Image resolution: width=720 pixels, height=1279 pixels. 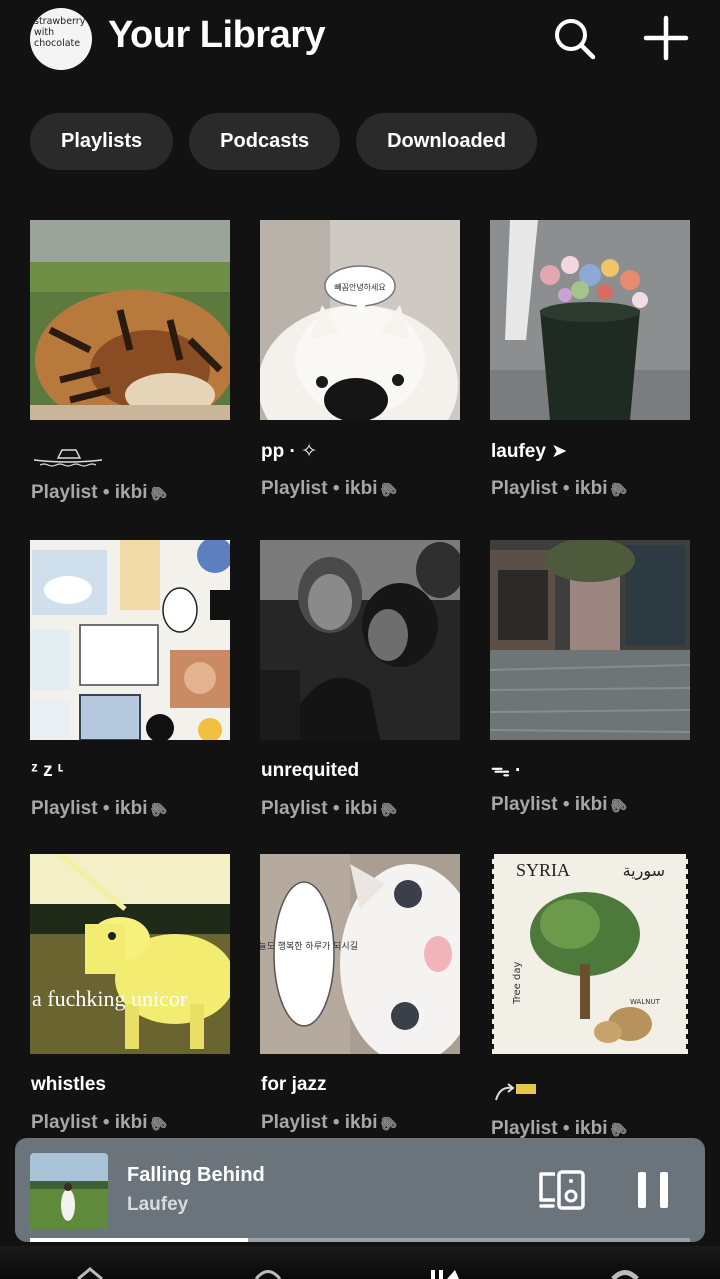 I want to click on stamp-walnut-text: WALNUT, so click(x=645, y=1002).